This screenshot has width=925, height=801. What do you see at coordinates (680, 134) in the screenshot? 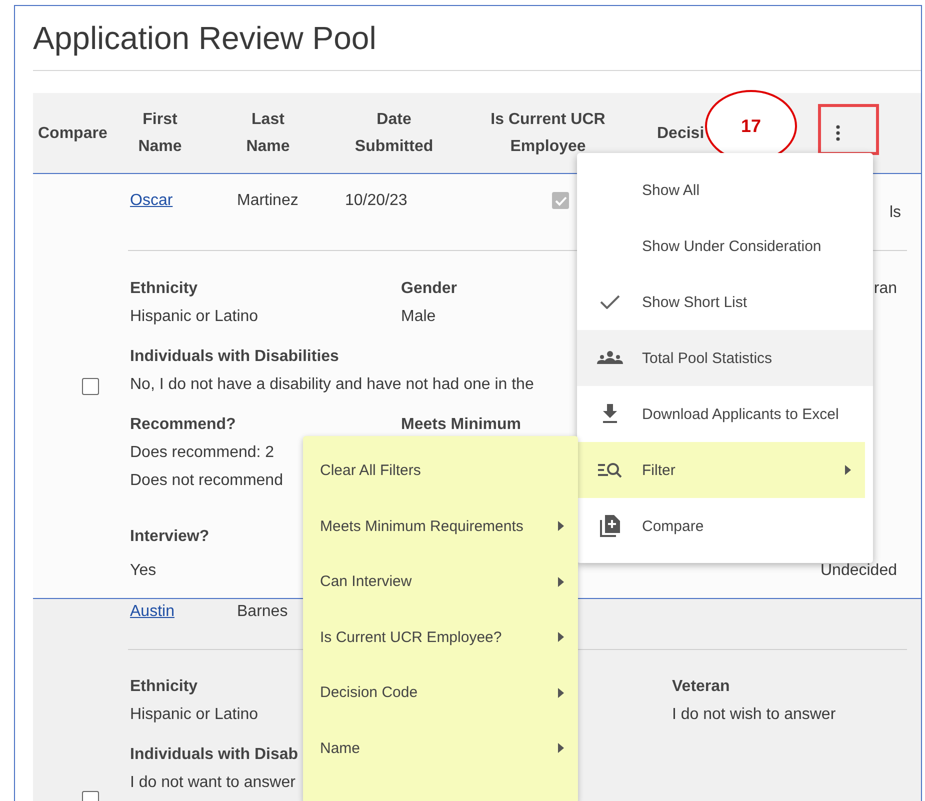
I see `column-header: Decisi` at bounding box center [680, 134].